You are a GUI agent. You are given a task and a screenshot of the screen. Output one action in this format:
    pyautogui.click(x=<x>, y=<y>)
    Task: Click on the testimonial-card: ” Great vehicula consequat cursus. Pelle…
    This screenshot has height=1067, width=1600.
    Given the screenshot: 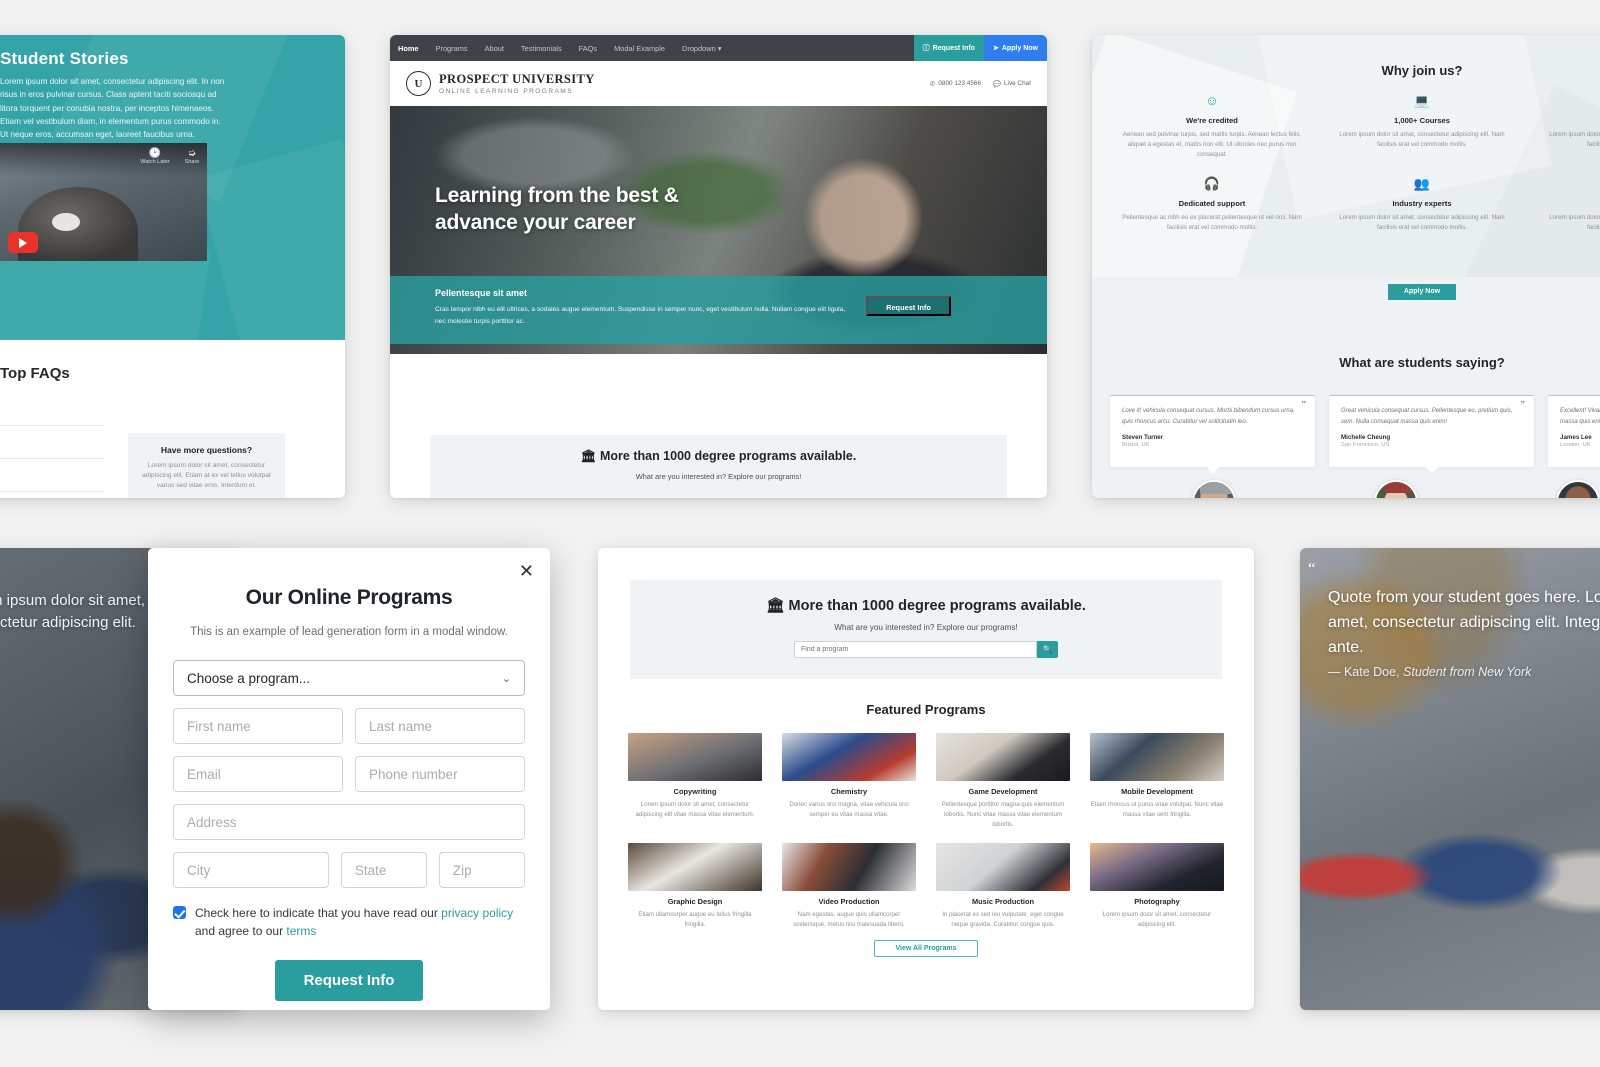 What is the action you would take?
    pyautogui.click(x=1431, y=434)
    